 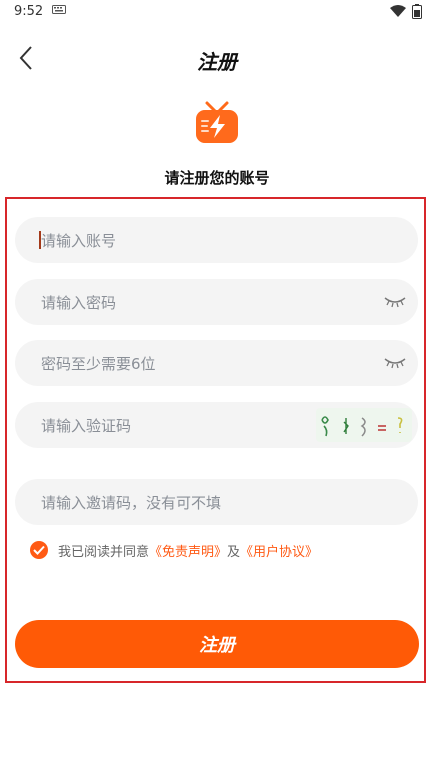 What do you see at coordinates (201, 364) in the screenshot?
I see `confirm-password-input` at bounding box center [201, 364].